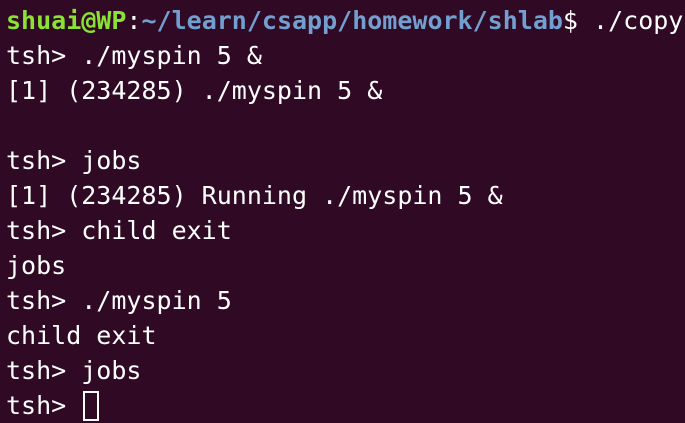  What do you see at coordinates (119, 300) in the screenshot?
I see `output-line: tsh> ./myspin 5` at bounding box center [119, 300].